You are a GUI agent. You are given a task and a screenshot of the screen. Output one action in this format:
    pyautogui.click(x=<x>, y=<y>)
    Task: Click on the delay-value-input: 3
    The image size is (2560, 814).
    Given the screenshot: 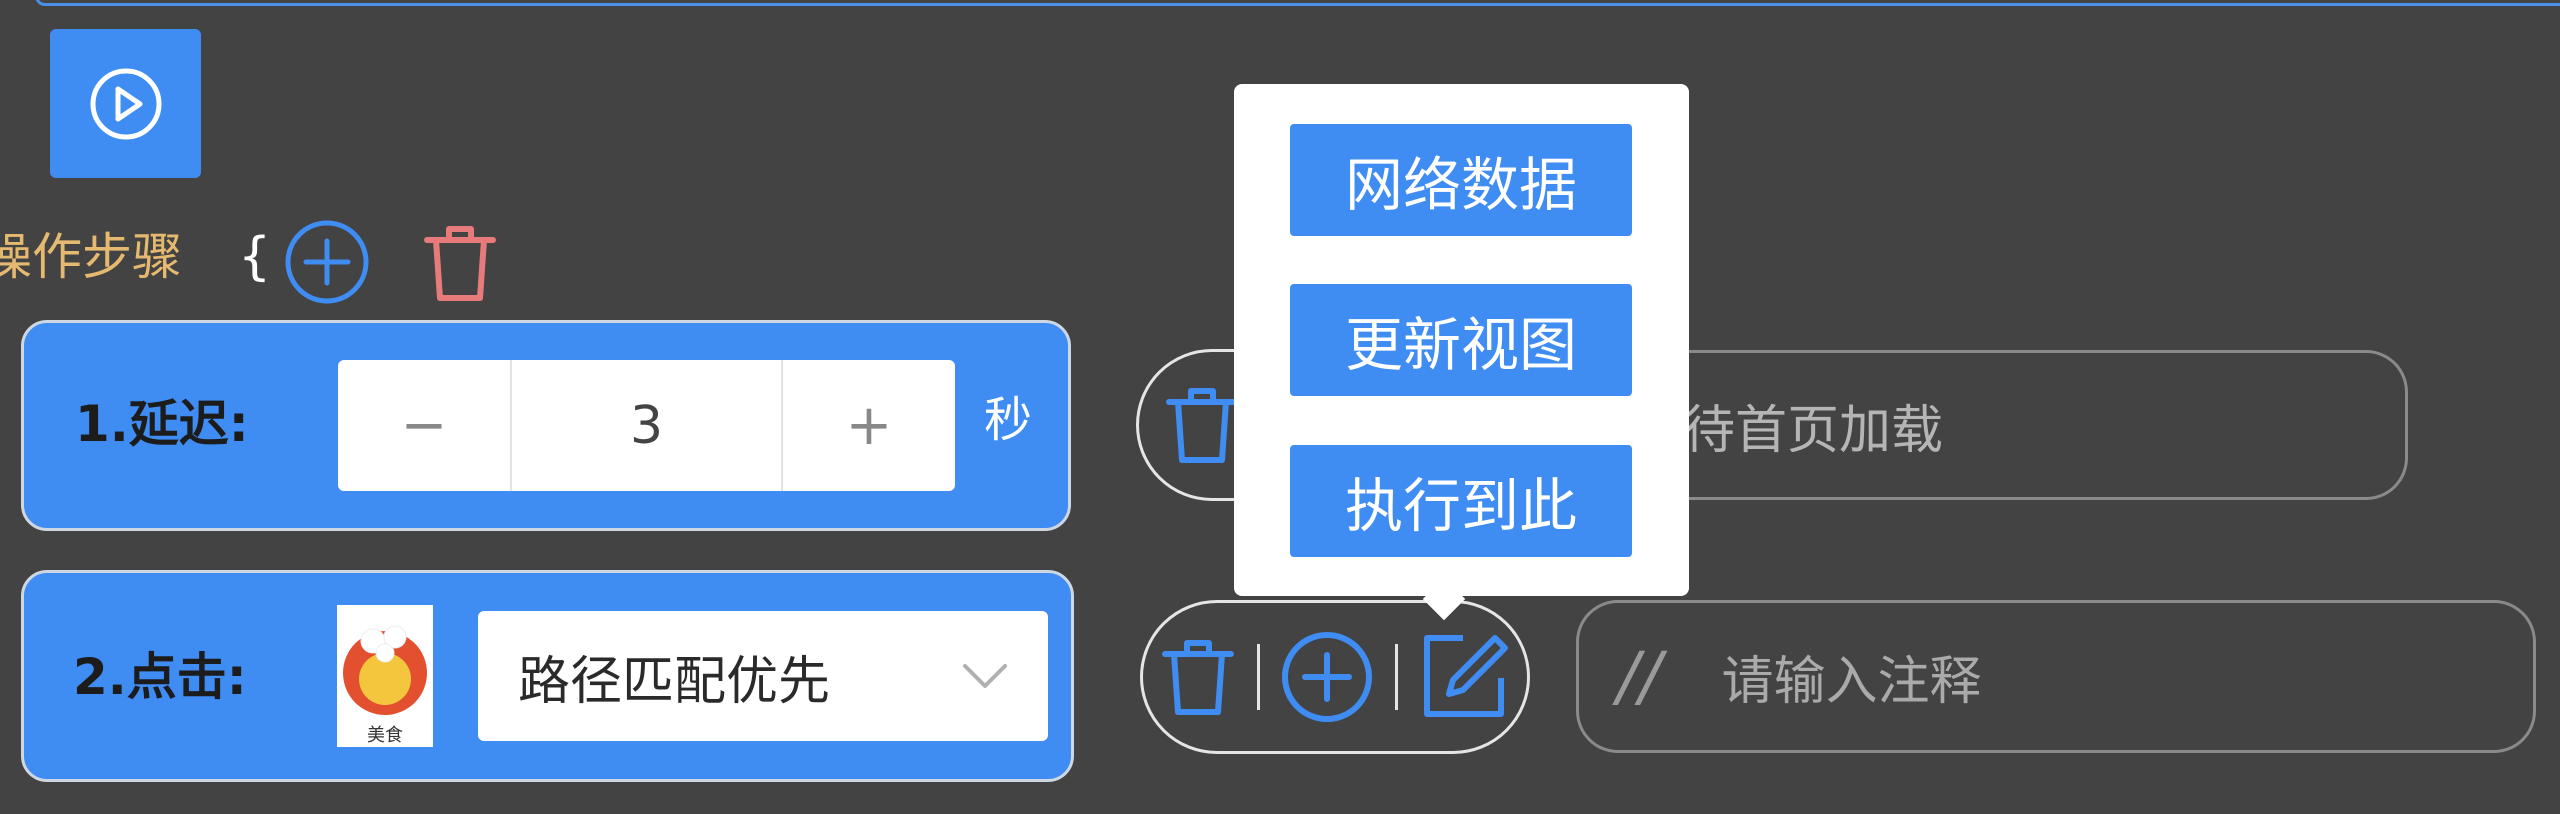 What is the action you would take?
    pyautogui.click(x=646, y=425)
    